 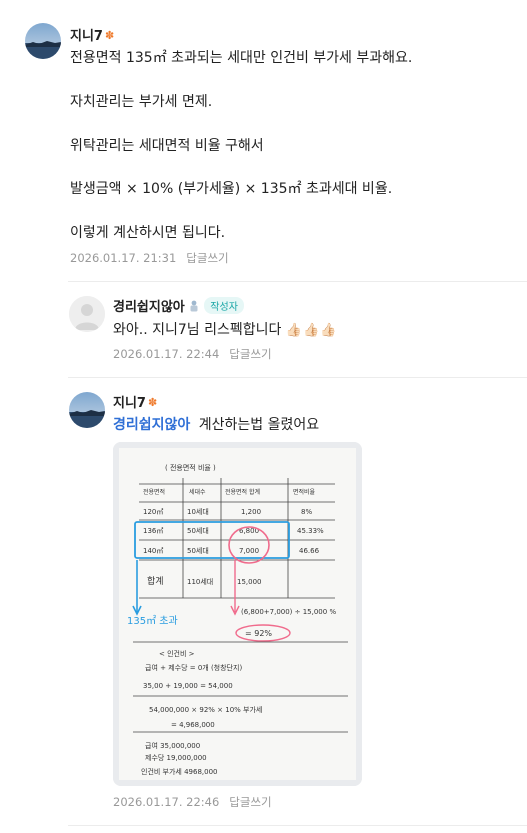 I want to click on table-cell: 110세대, so click(x=200, y=581).